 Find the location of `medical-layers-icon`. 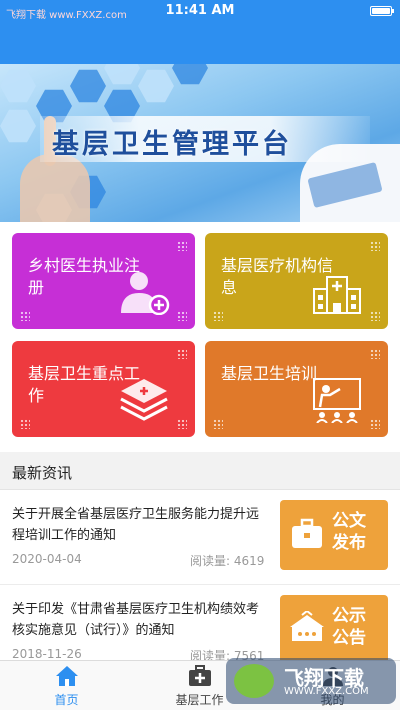

medical-layers-icon is located at coordinates (144, 400).